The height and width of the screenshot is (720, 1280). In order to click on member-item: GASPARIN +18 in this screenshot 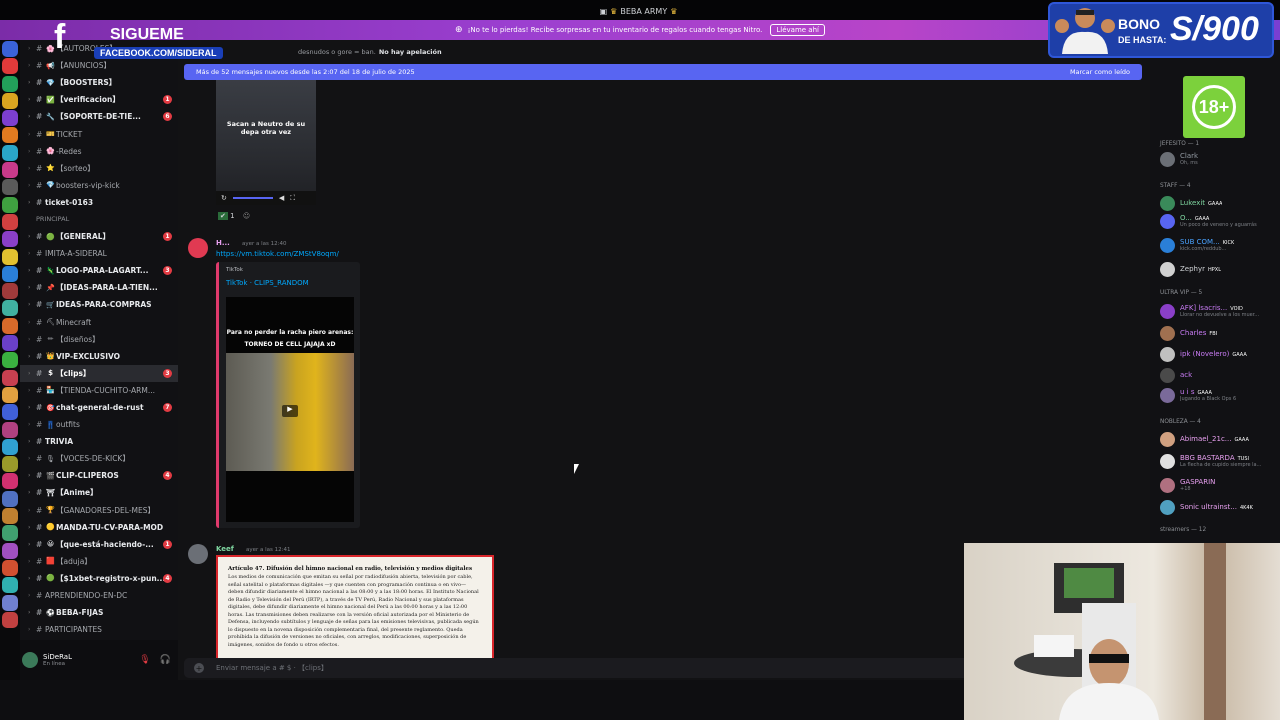, I will do `click(1219, 485)`.